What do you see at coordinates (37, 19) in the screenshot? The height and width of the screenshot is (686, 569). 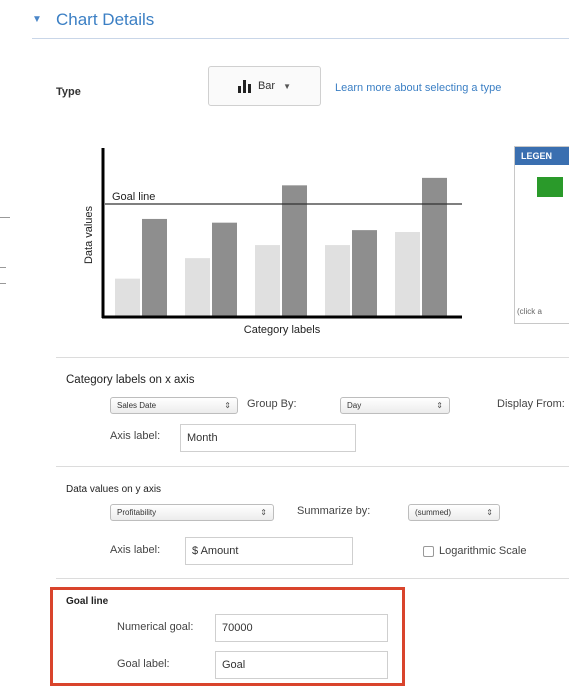 I see `collapse-arrow-icon: ▼` at bounding box center [37, 19].